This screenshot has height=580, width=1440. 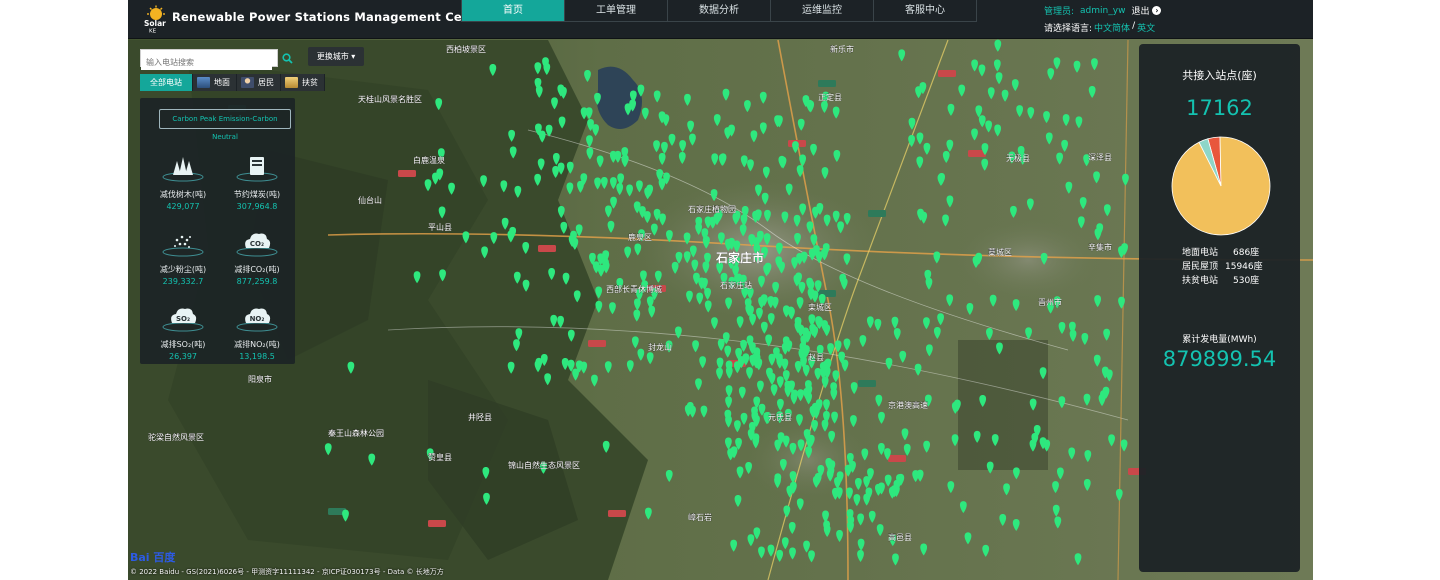 I want to click on user-name: admin_yw, so click(x=1103, y=10).